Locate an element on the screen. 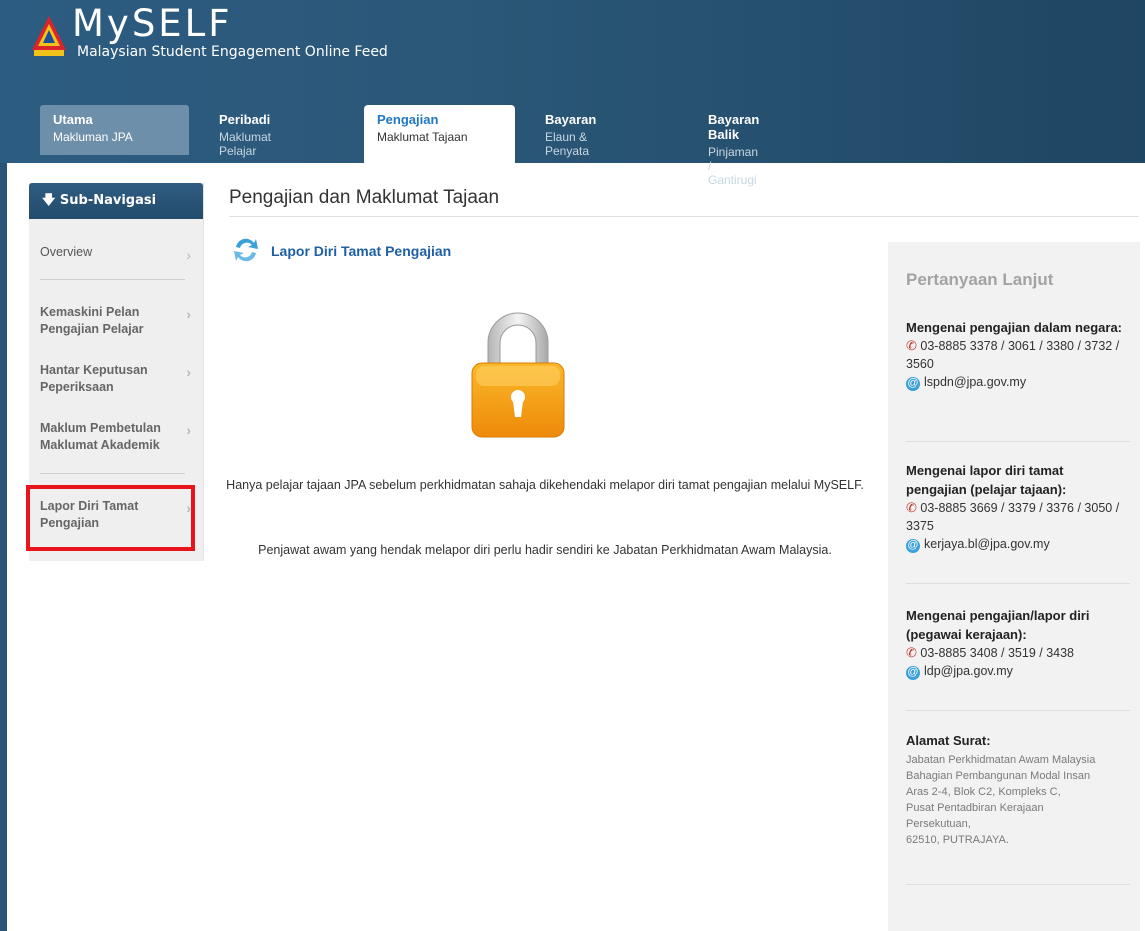  refresh-arrows-icon is located at coordinates (246, 250).